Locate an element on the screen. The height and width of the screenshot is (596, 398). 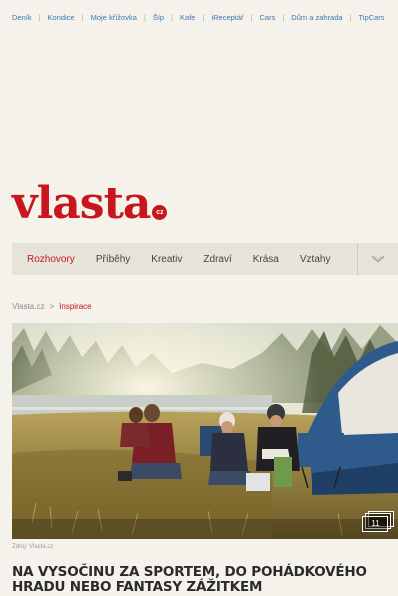
breadcrumb-current: Inspirace is located at coordinates (75, 306).